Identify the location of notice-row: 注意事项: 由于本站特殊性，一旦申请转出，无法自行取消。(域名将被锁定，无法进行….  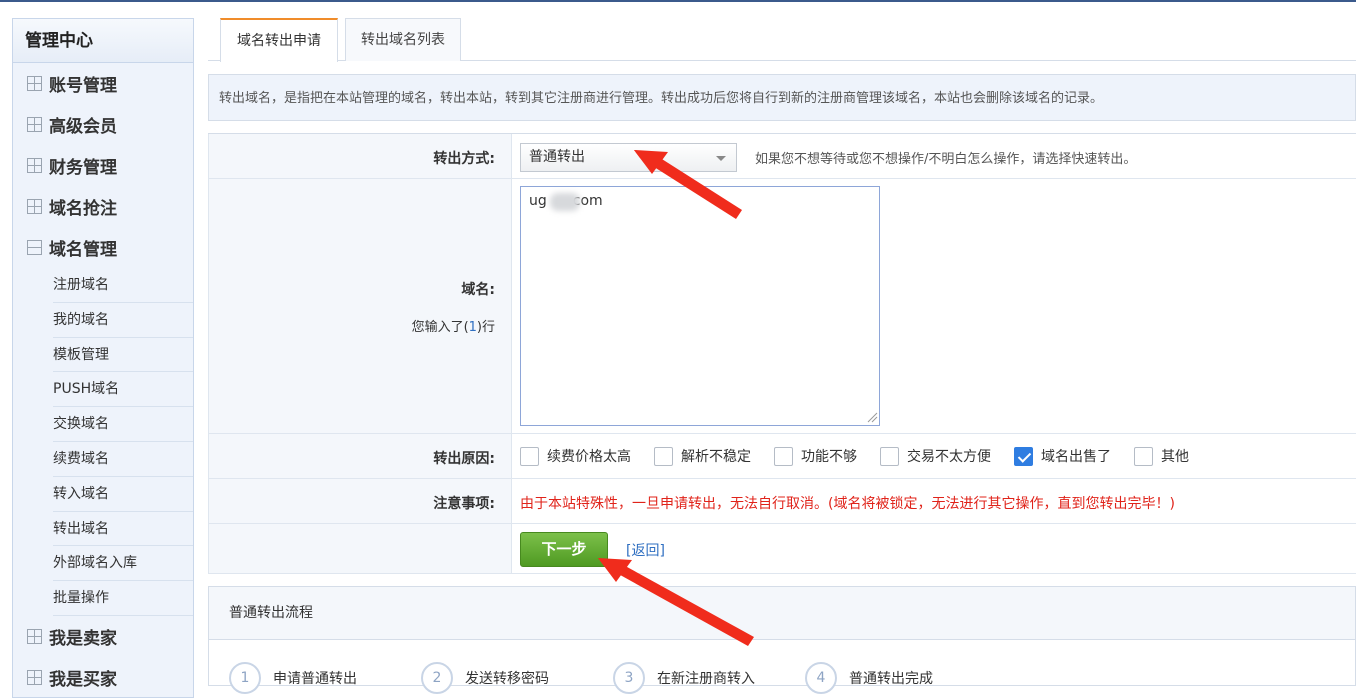
(782, 501).